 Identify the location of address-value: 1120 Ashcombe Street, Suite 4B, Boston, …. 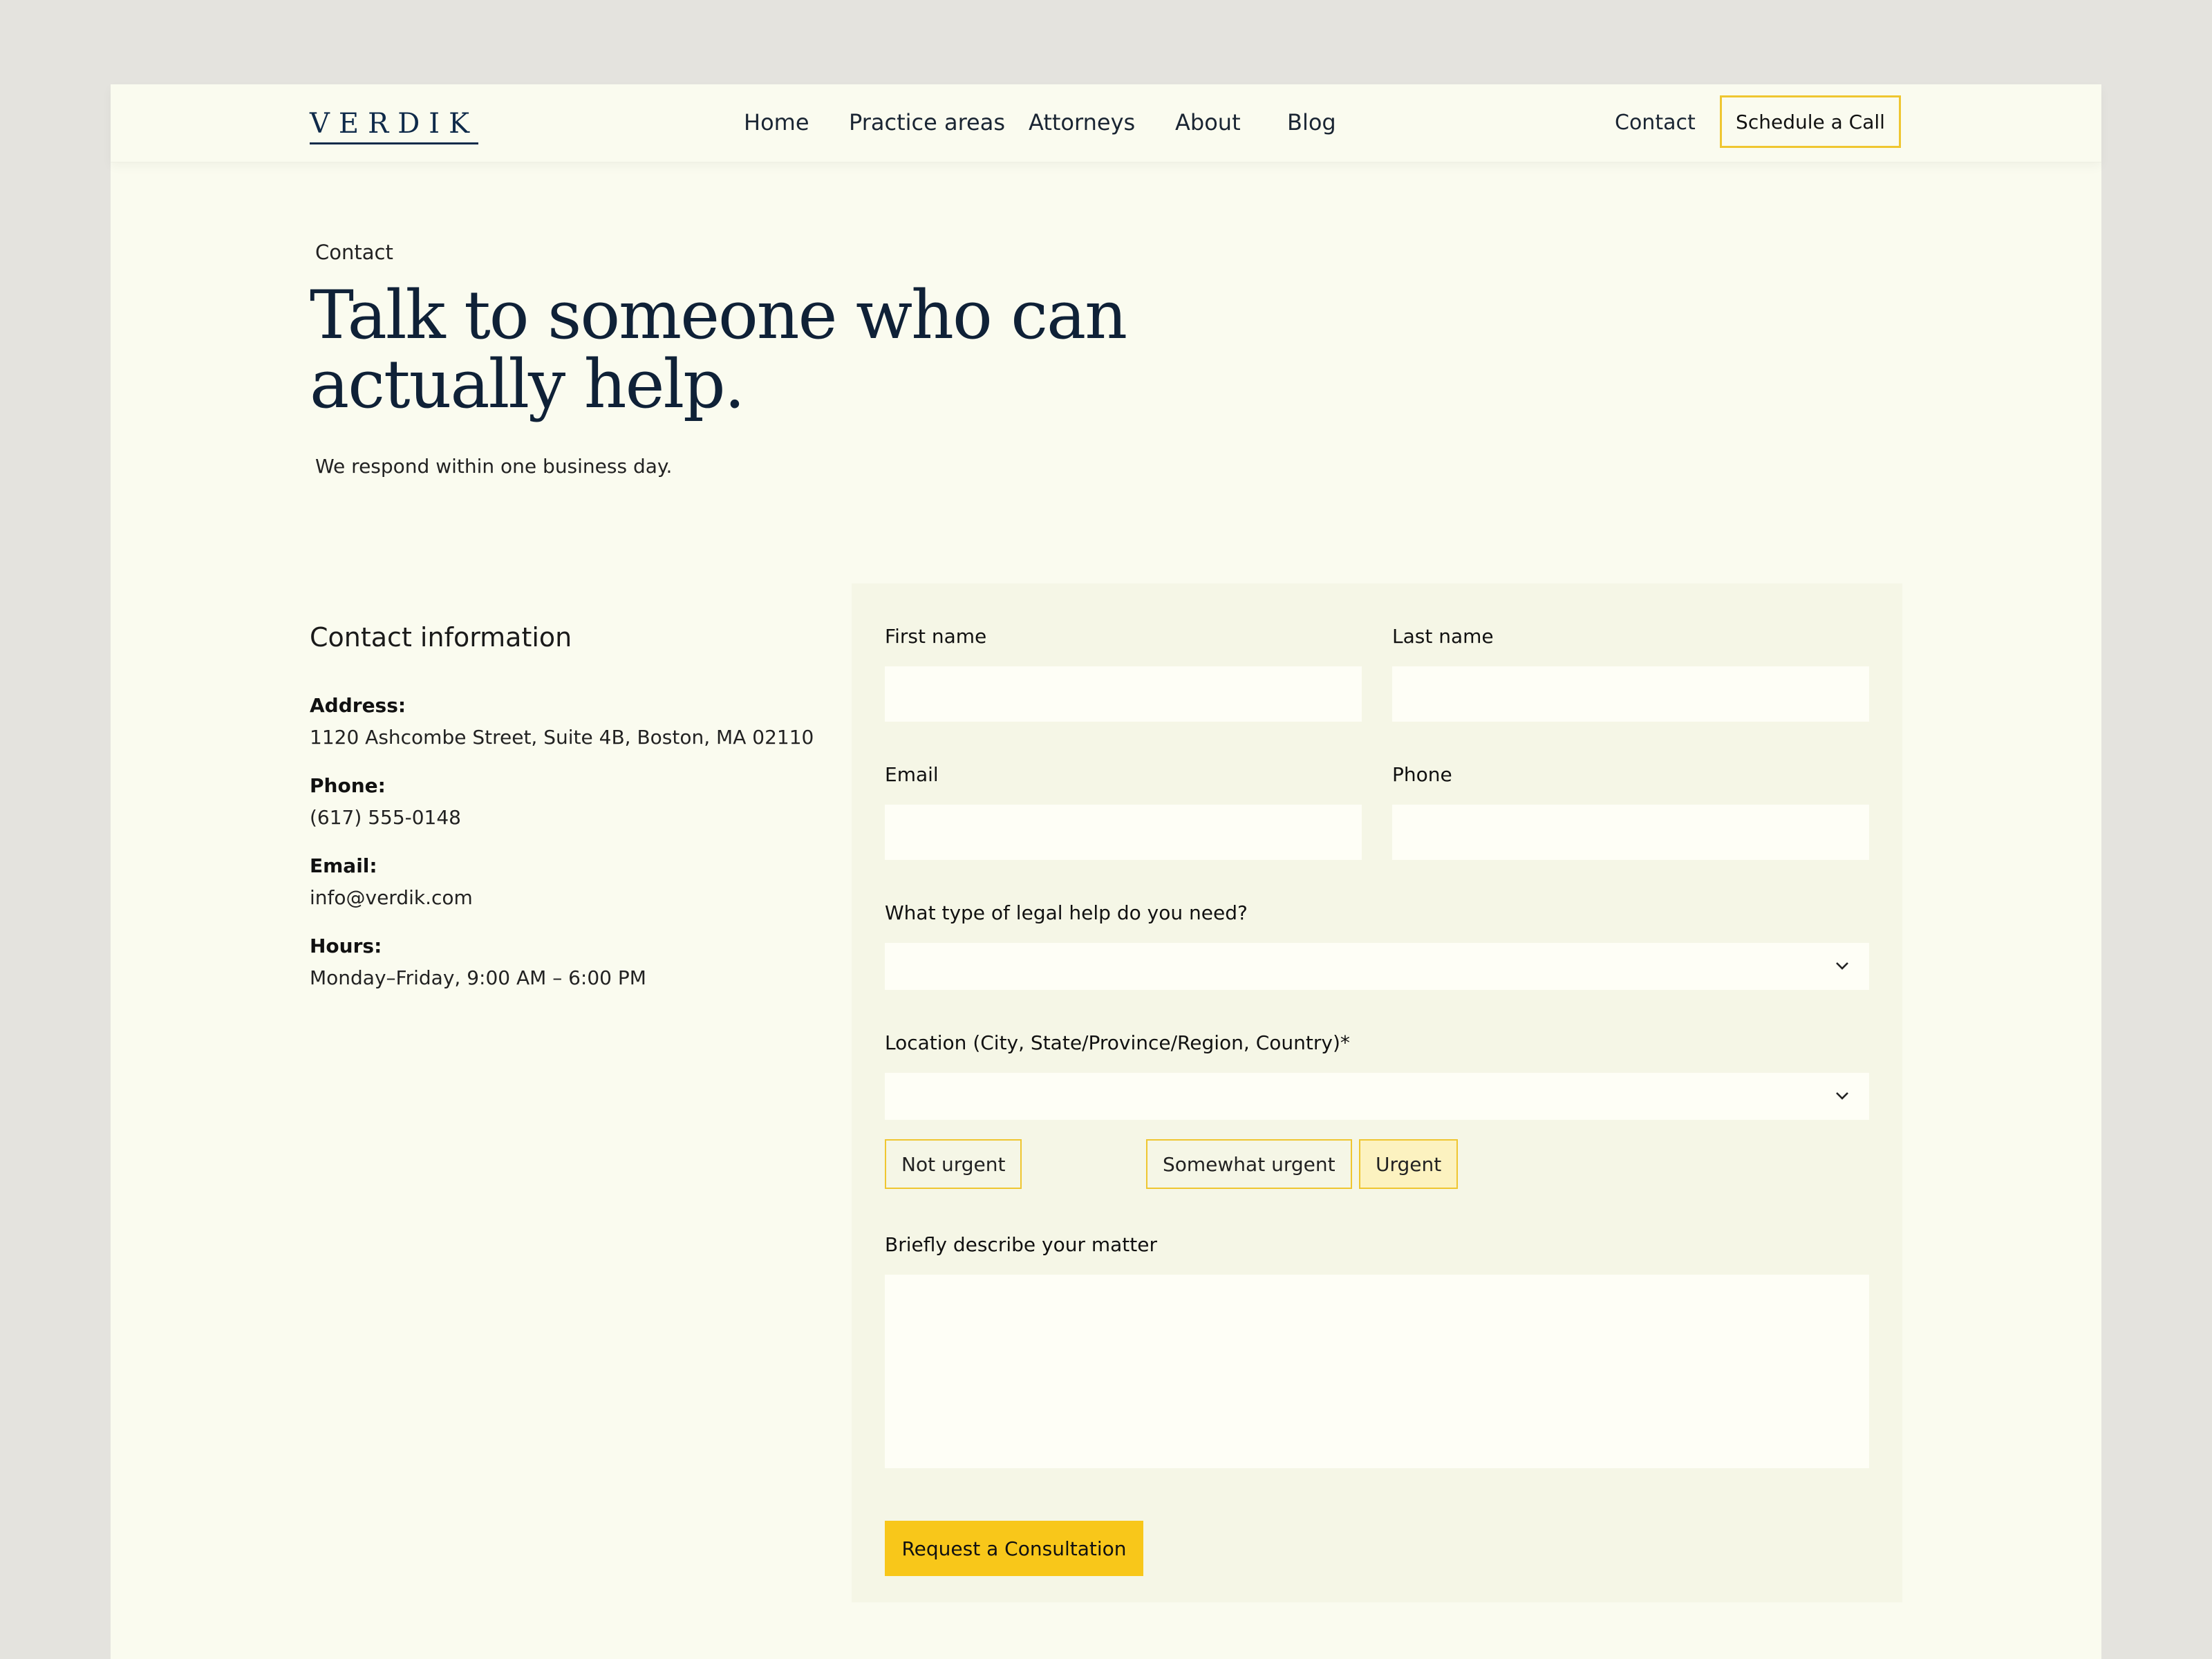
(562, 737).